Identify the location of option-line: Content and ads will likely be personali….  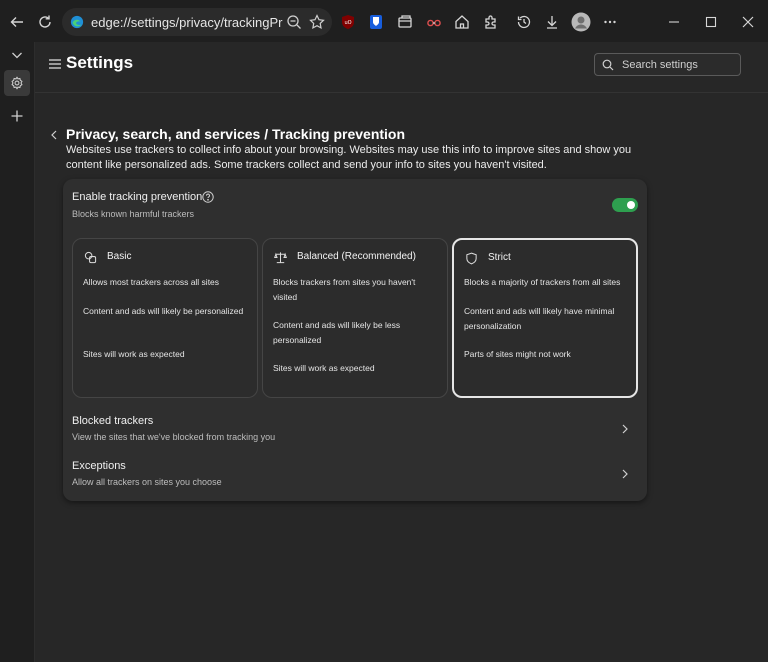
(163, 311).